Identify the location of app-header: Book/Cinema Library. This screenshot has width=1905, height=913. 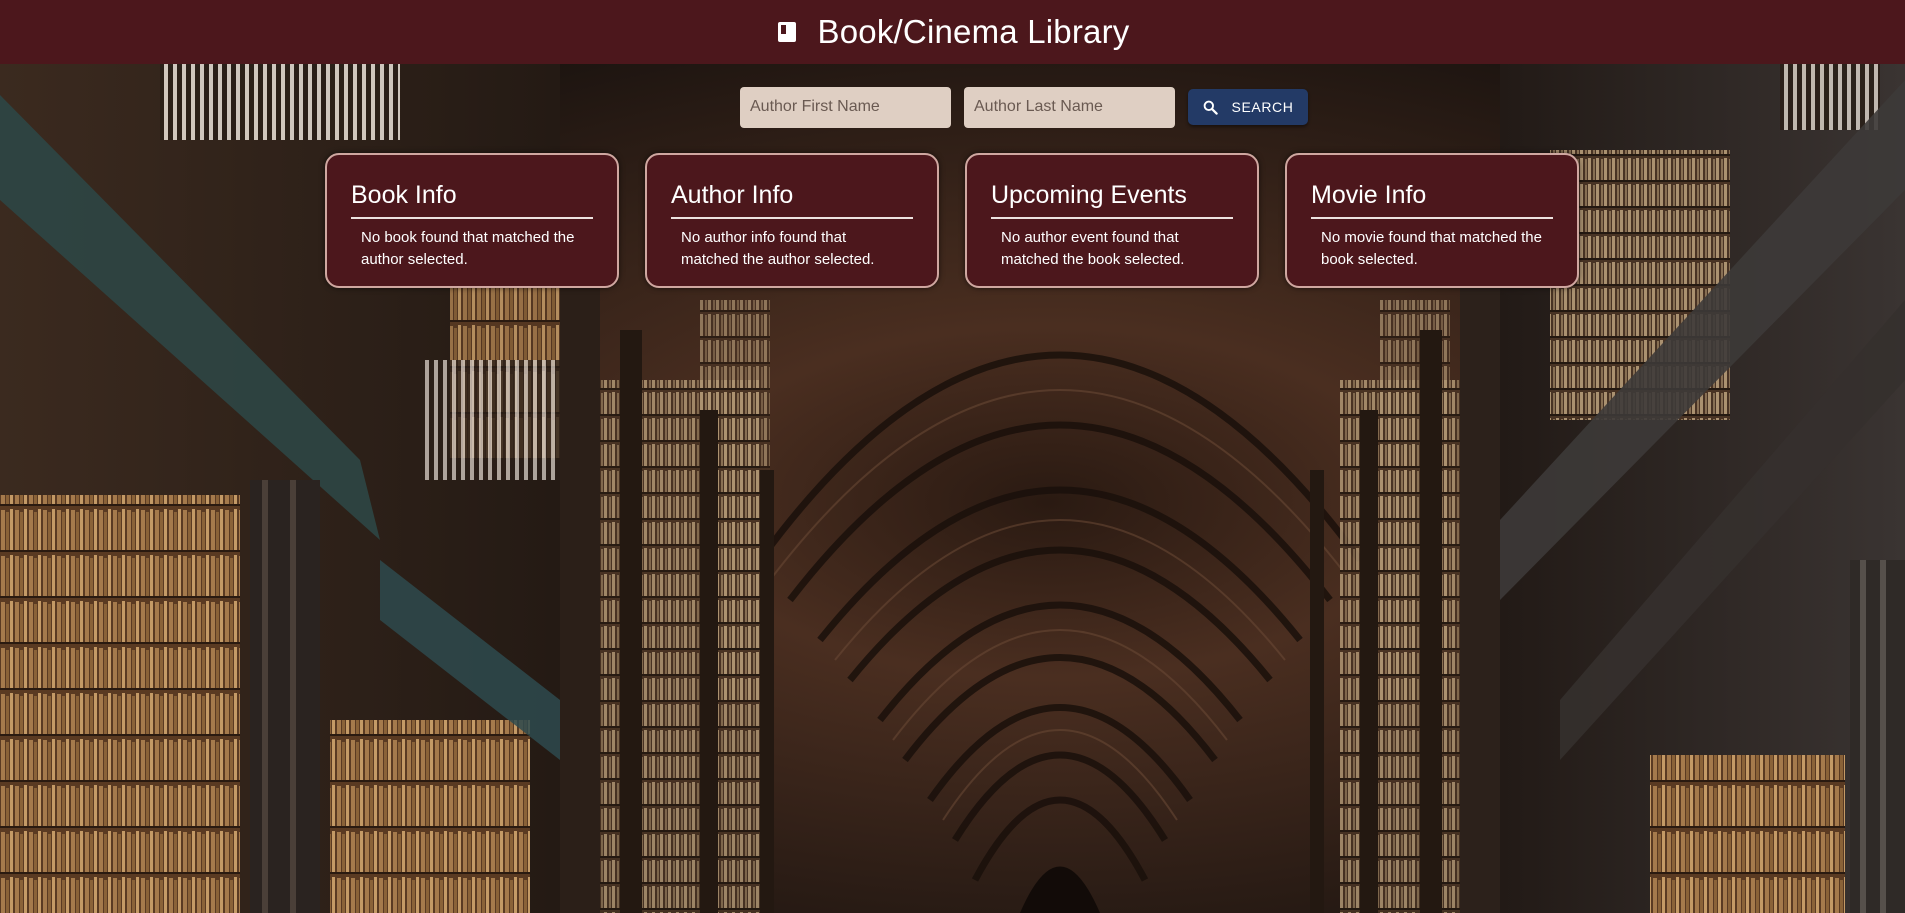
(952, 32).